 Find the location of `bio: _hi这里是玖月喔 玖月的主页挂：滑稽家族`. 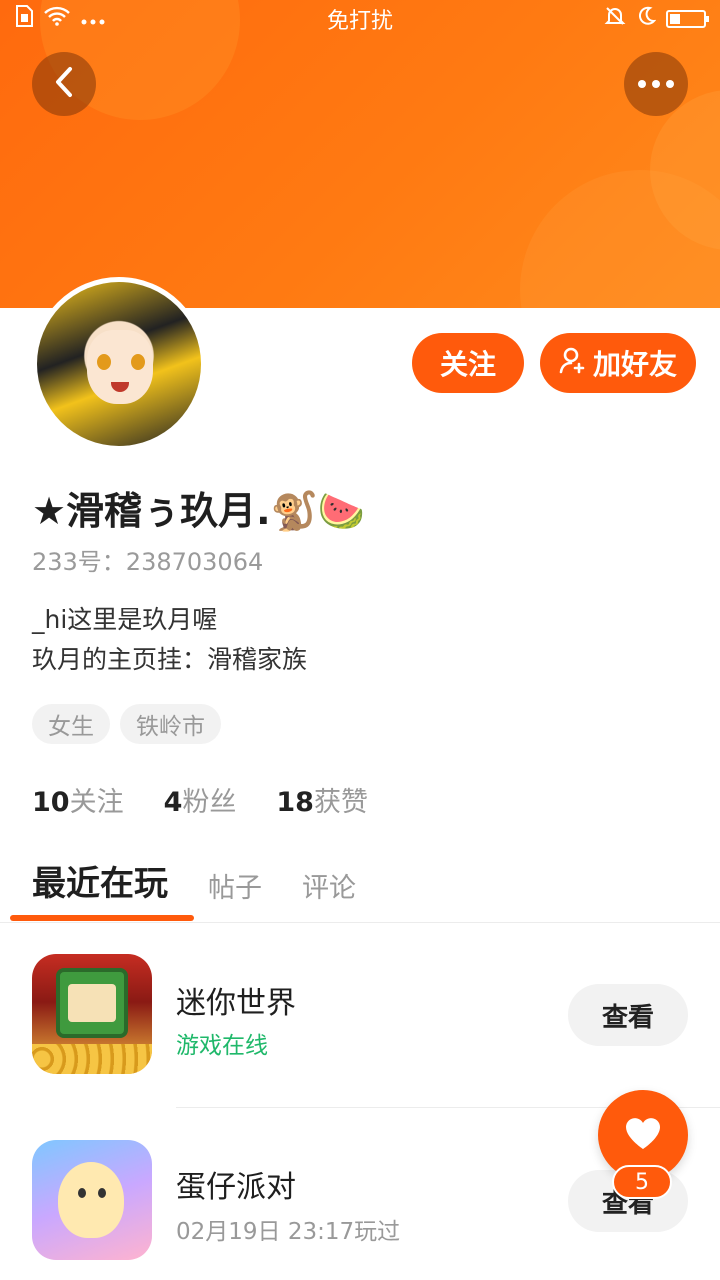

bio: _hi这里是玖月喔 玖月的主页挂：滑稽家族 is located at coordinates (169, 640).